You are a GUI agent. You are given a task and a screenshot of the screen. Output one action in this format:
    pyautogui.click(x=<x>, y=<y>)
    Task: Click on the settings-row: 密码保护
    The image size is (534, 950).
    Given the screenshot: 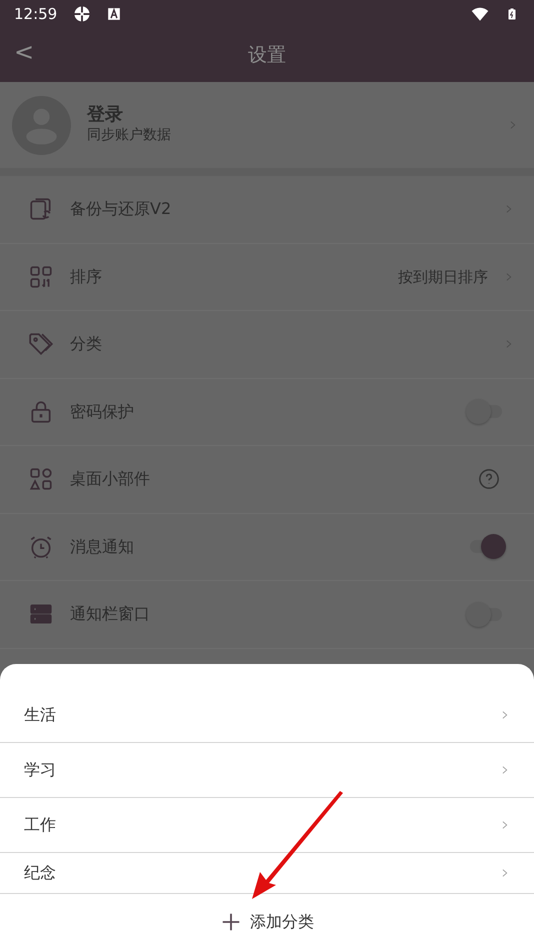 What is the action you would take?
    pyautogui.click(x=267, y=412)
    